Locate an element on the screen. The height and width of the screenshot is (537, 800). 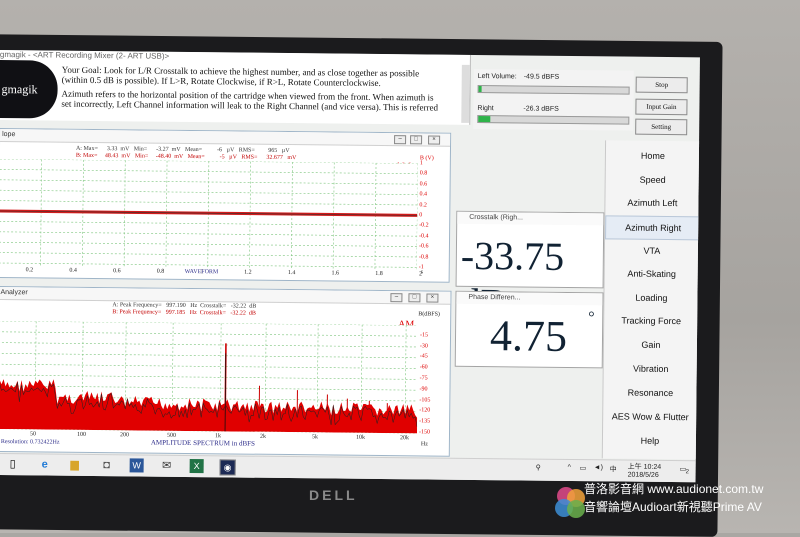
scope-x-tick: 1.4 is located at coordinates (292, 273).